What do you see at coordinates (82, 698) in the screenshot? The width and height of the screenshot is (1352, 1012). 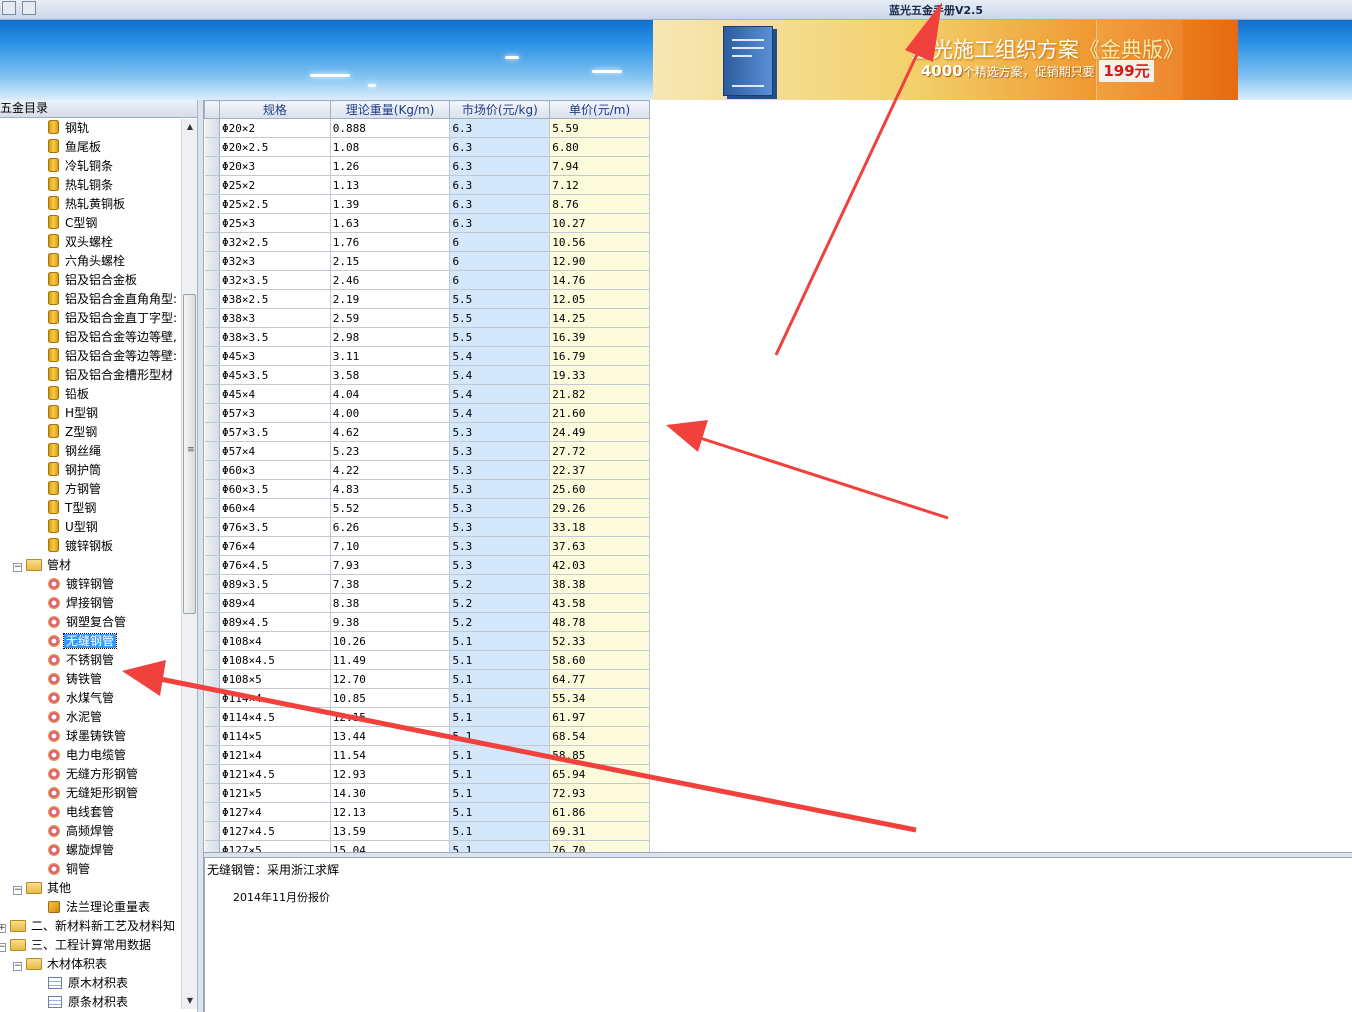 I see `tree-item: 水煤气管` at bounding box center [82, 698].